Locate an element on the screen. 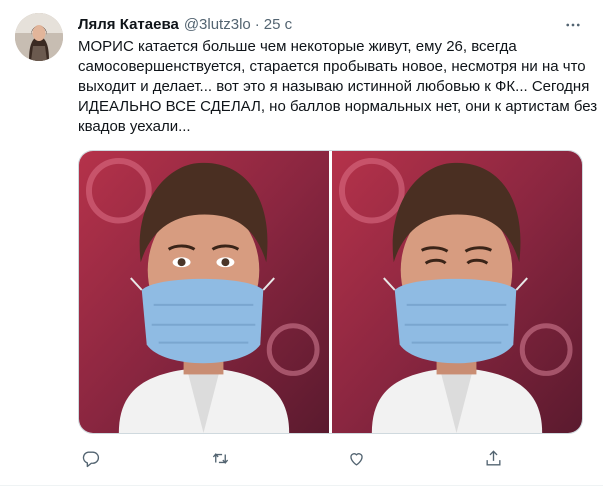 This screenshot has height=486, width=603. author-name: Ляля Катаева is located at coordinates (128, 24).